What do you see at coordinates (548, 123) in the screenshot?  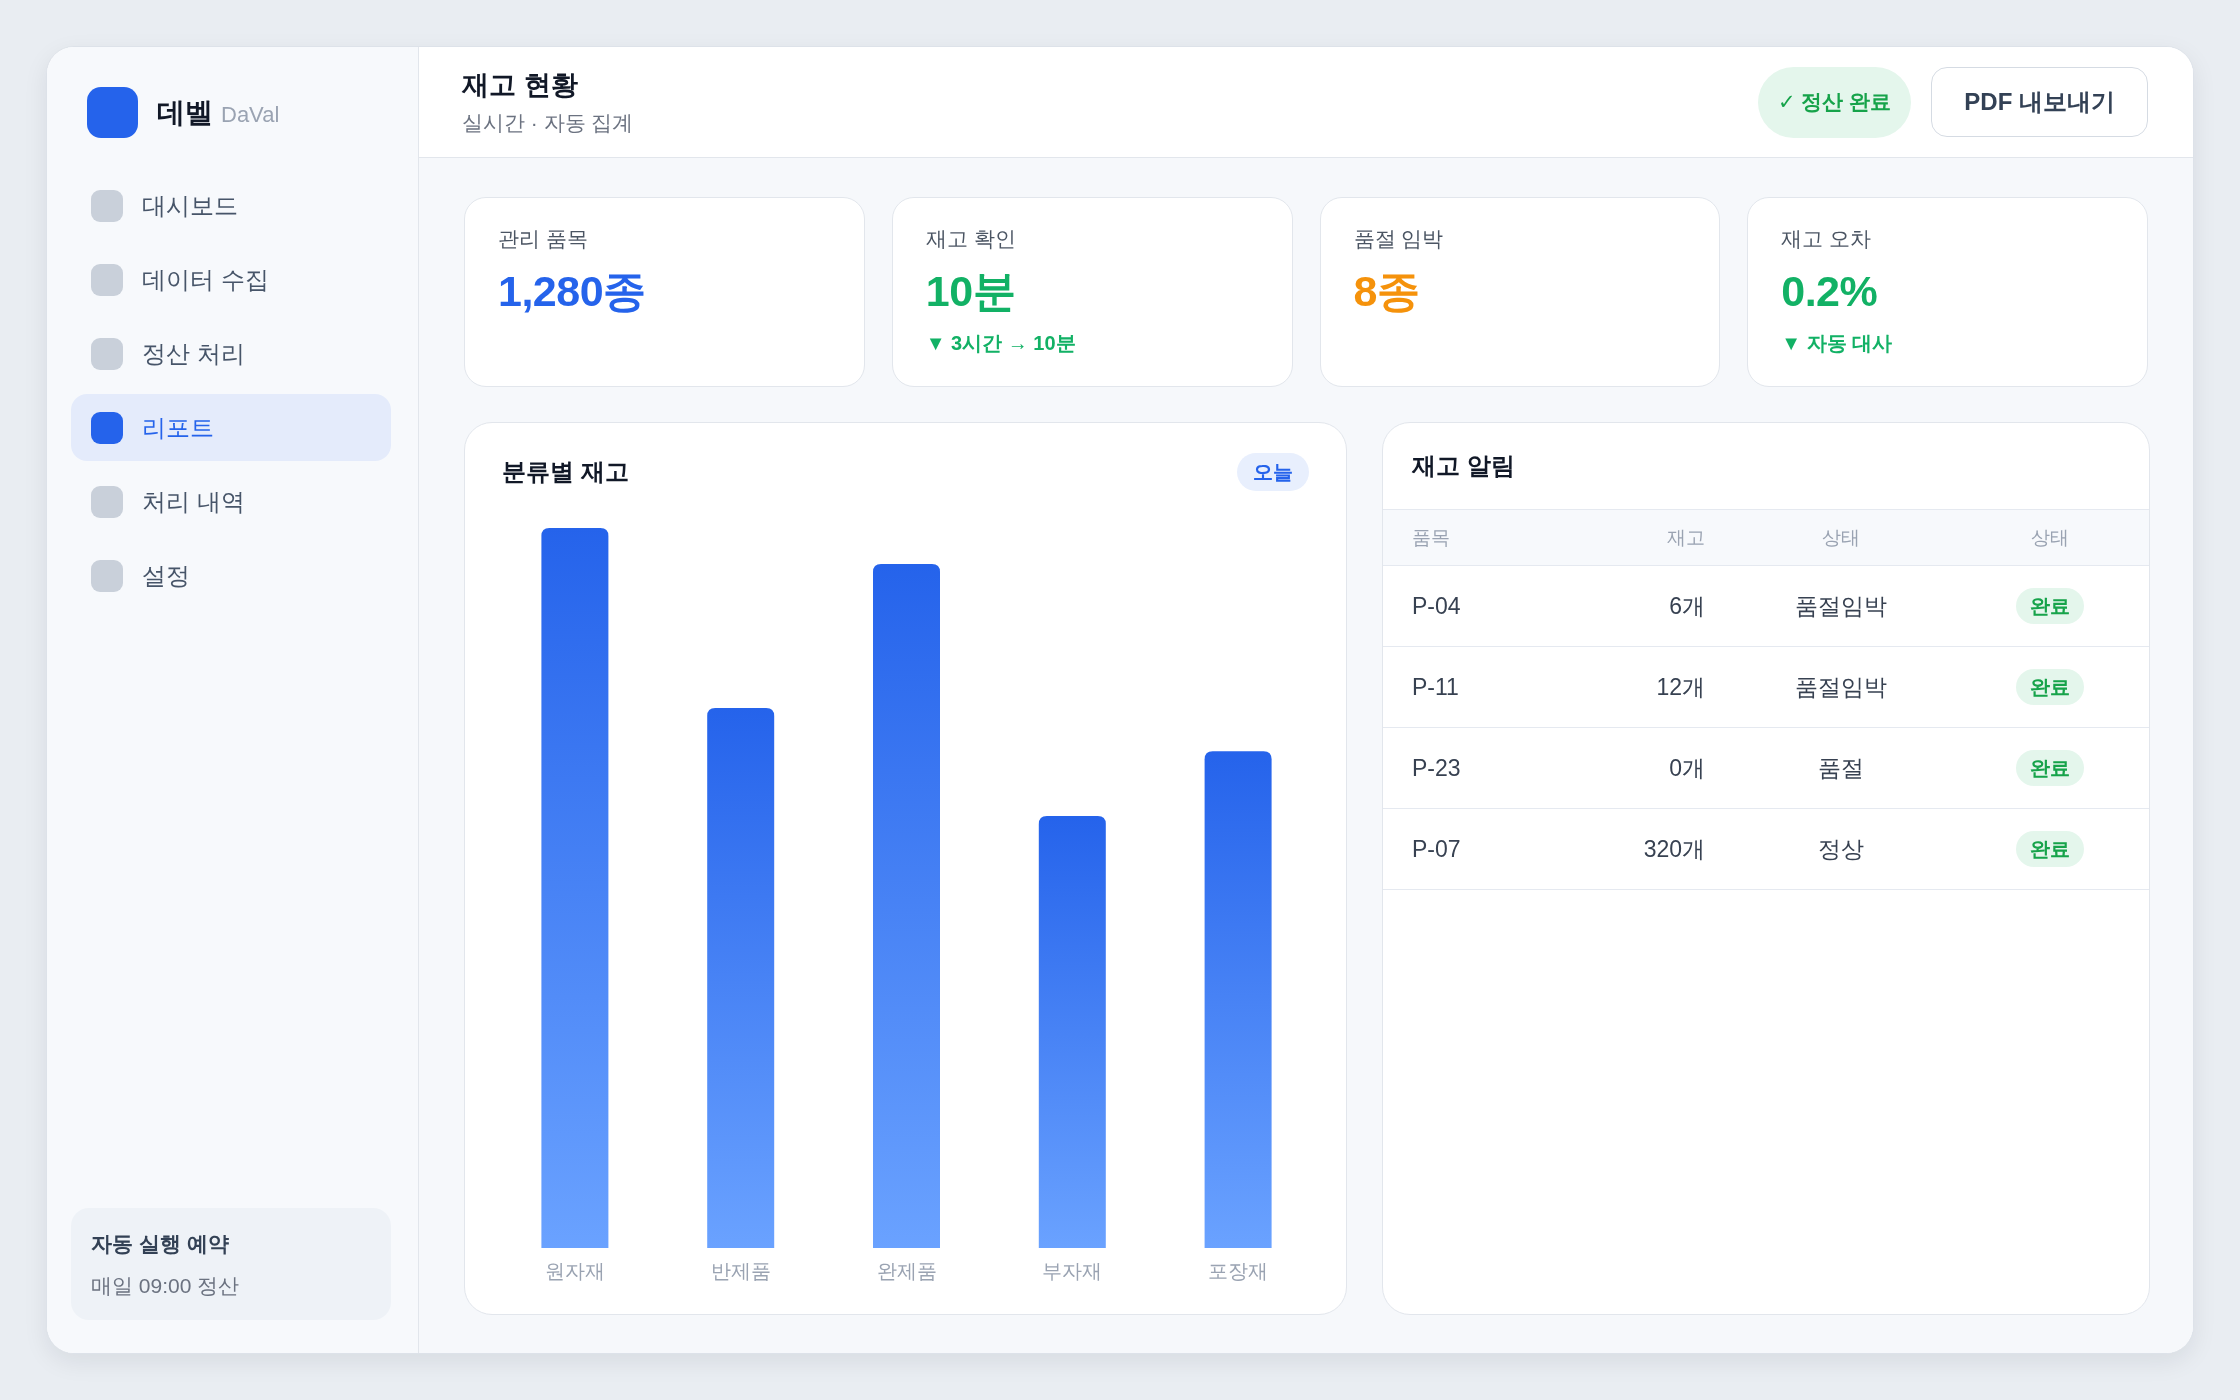 I see `page-subtitle: 실시간 · 자동 집계` at bounding box center [548, 123].